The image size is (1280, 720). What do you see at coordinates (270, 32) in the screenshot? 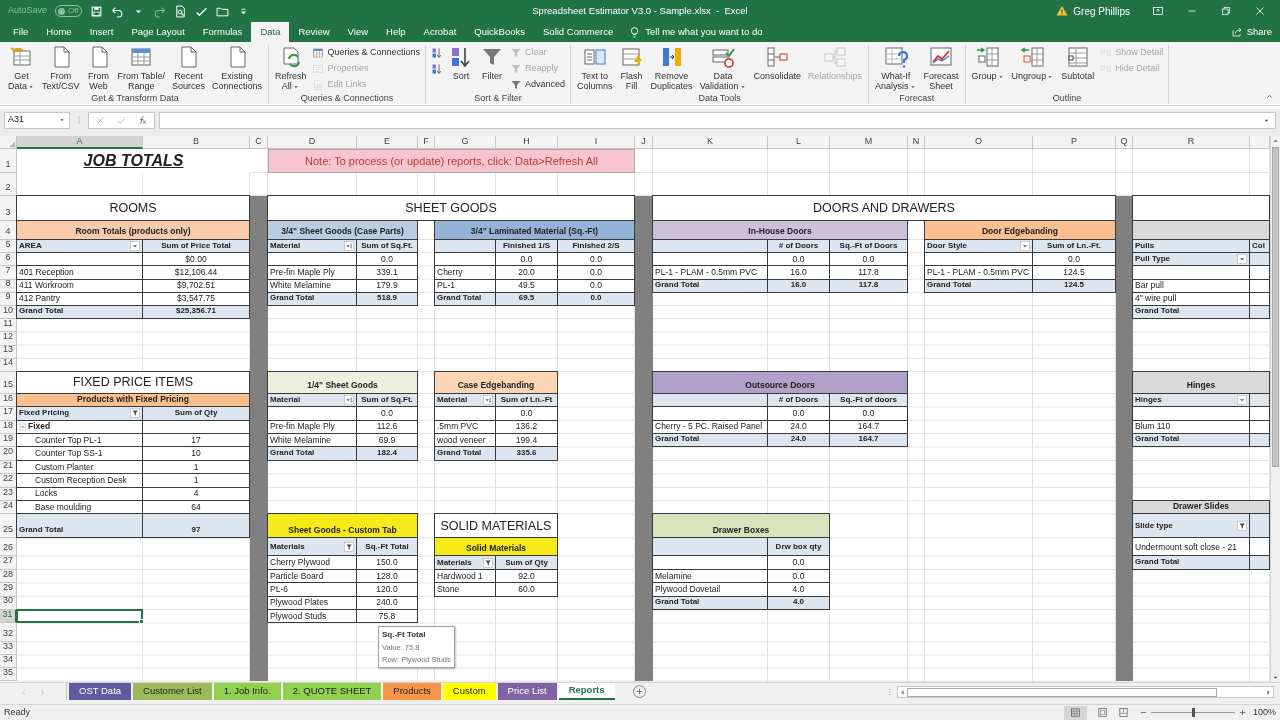
I see `ribbon-tab: Data` at bounding box center [270, 32].